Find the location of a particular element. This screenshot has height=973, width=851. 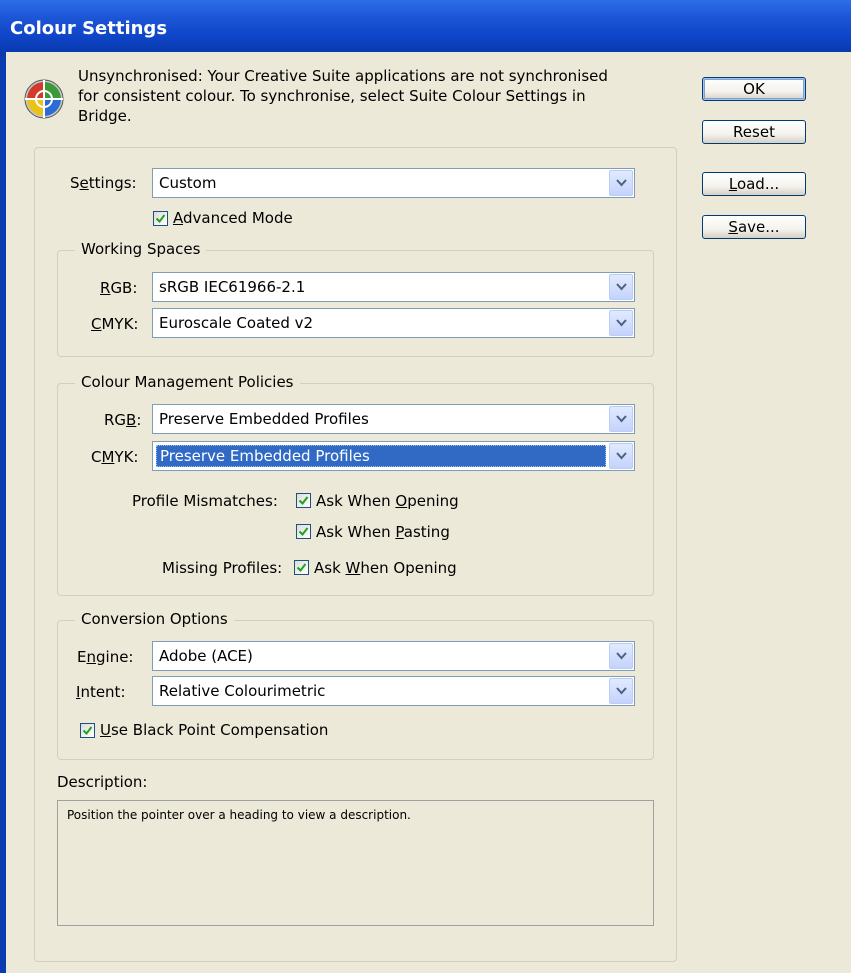

intent-dropdown: Relative Colourimetric is located at coordinates (393, 691).